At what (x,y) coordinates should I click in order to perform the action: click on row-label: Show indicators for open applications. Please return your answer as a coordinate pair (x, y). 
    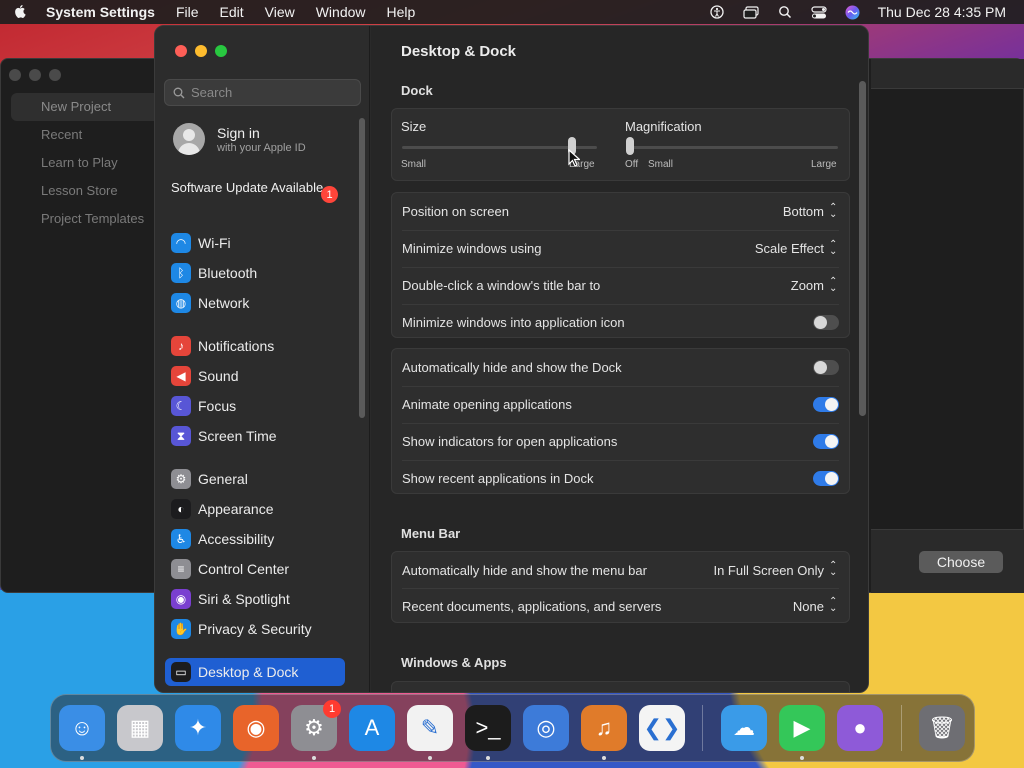
    Looking at the image, I should click on (510, 441).